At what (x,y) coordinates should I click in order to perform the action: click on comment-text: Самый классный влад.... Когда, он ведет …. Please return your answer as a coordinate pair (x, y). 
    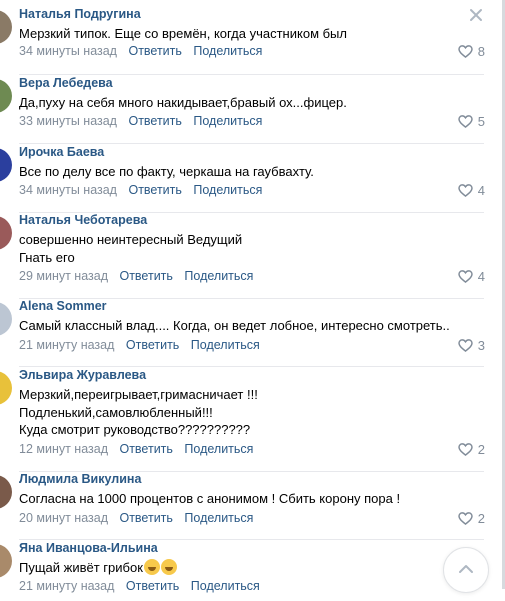
    Looking at the image, I should click on (234, 325).